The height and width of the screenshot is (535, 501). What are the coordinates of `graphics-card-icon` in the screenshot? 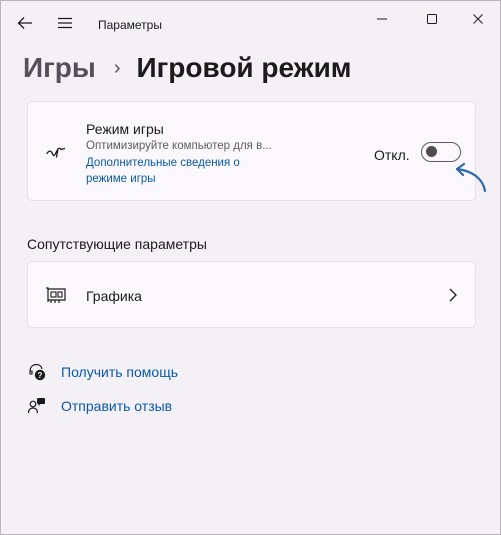 It's located at (56, 295).